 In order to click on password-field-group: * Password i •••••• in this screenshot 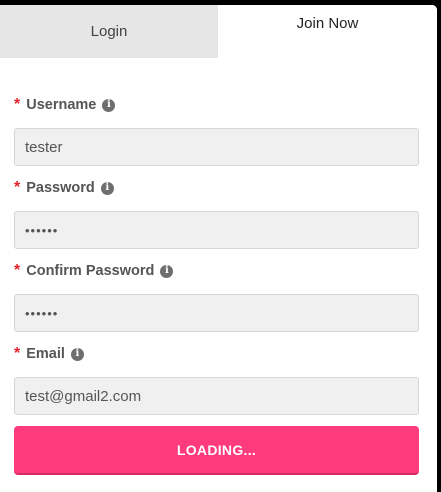, I will do `click(216, 214)`.